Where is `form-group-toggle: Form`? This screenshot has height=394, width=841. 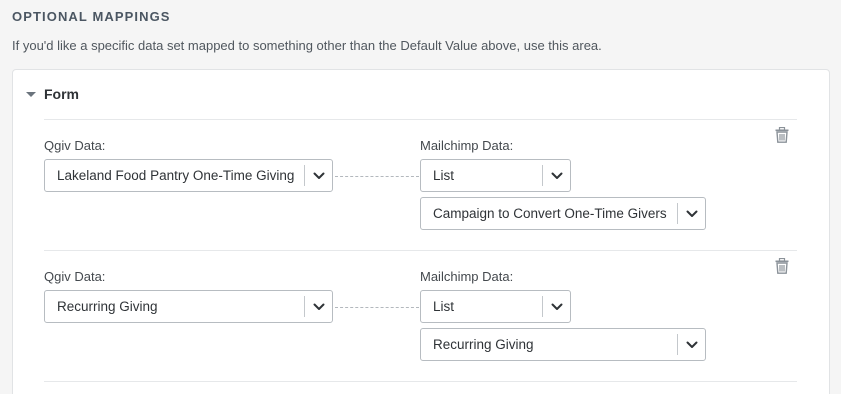 form-group-toggle: Form is located at coordinates (52, 94).